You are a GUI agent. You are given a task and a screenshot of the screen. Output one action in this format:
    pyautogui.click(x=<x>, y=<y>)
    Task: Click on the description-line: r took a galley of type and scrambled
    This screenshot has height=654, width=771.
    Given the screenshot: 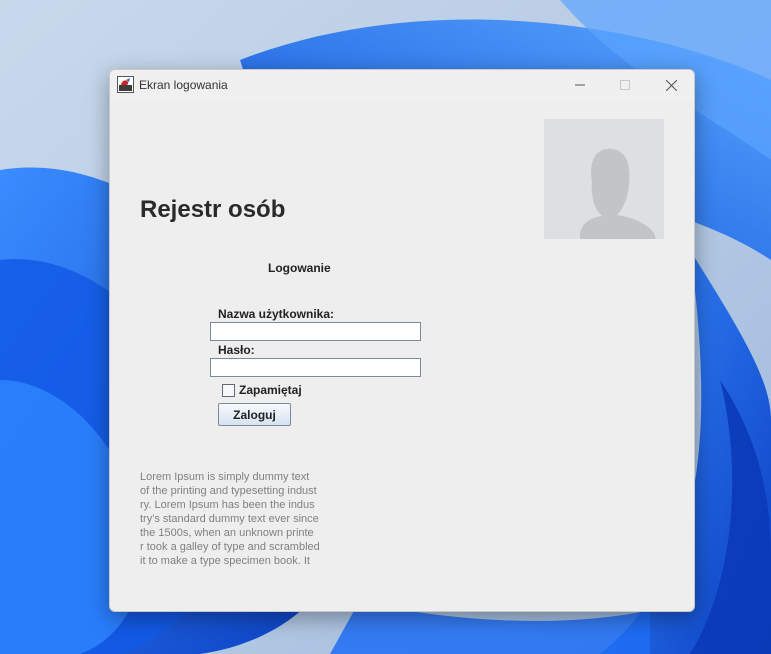 What is the action you would take?
    pyautogui.click(x=230, y=547)
    